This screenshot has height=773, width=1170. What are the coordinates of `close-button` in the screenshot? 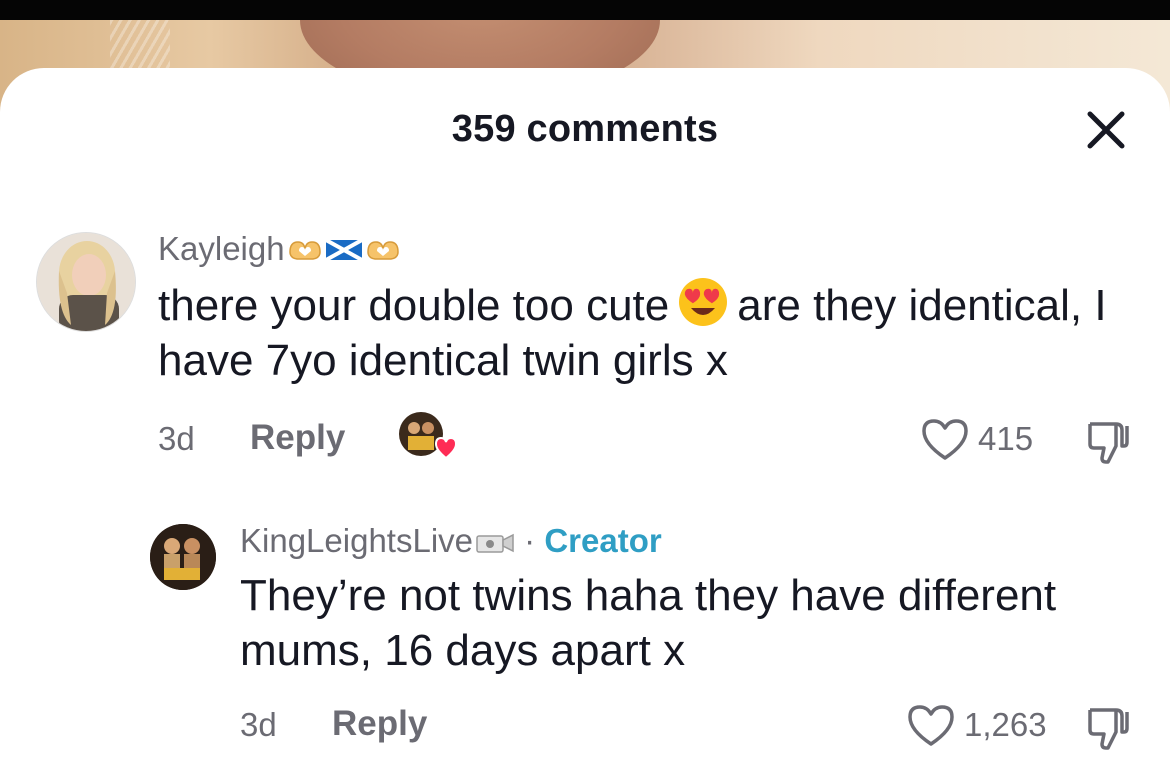 It's located at (1106, 130).